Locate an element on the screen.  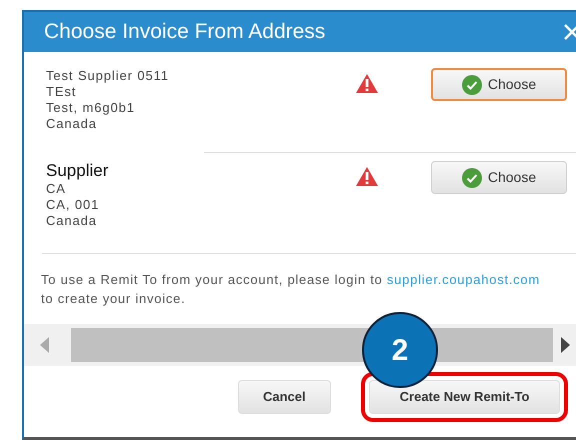
address-name: Test Supplier 0511 is located at coordinates (108, 76).